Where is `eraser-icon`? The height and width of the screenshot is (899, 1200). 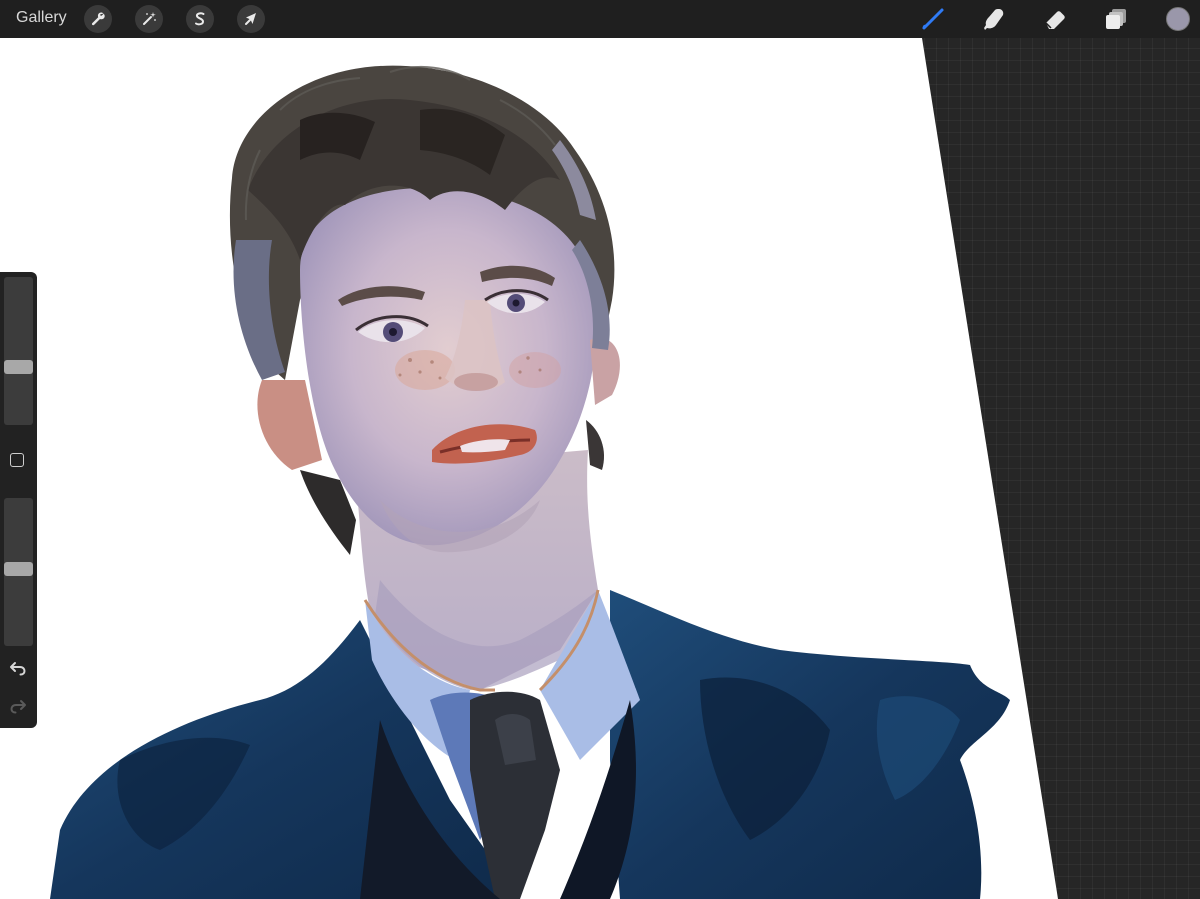 eraser-icon is located at coordinates (1055, 20).